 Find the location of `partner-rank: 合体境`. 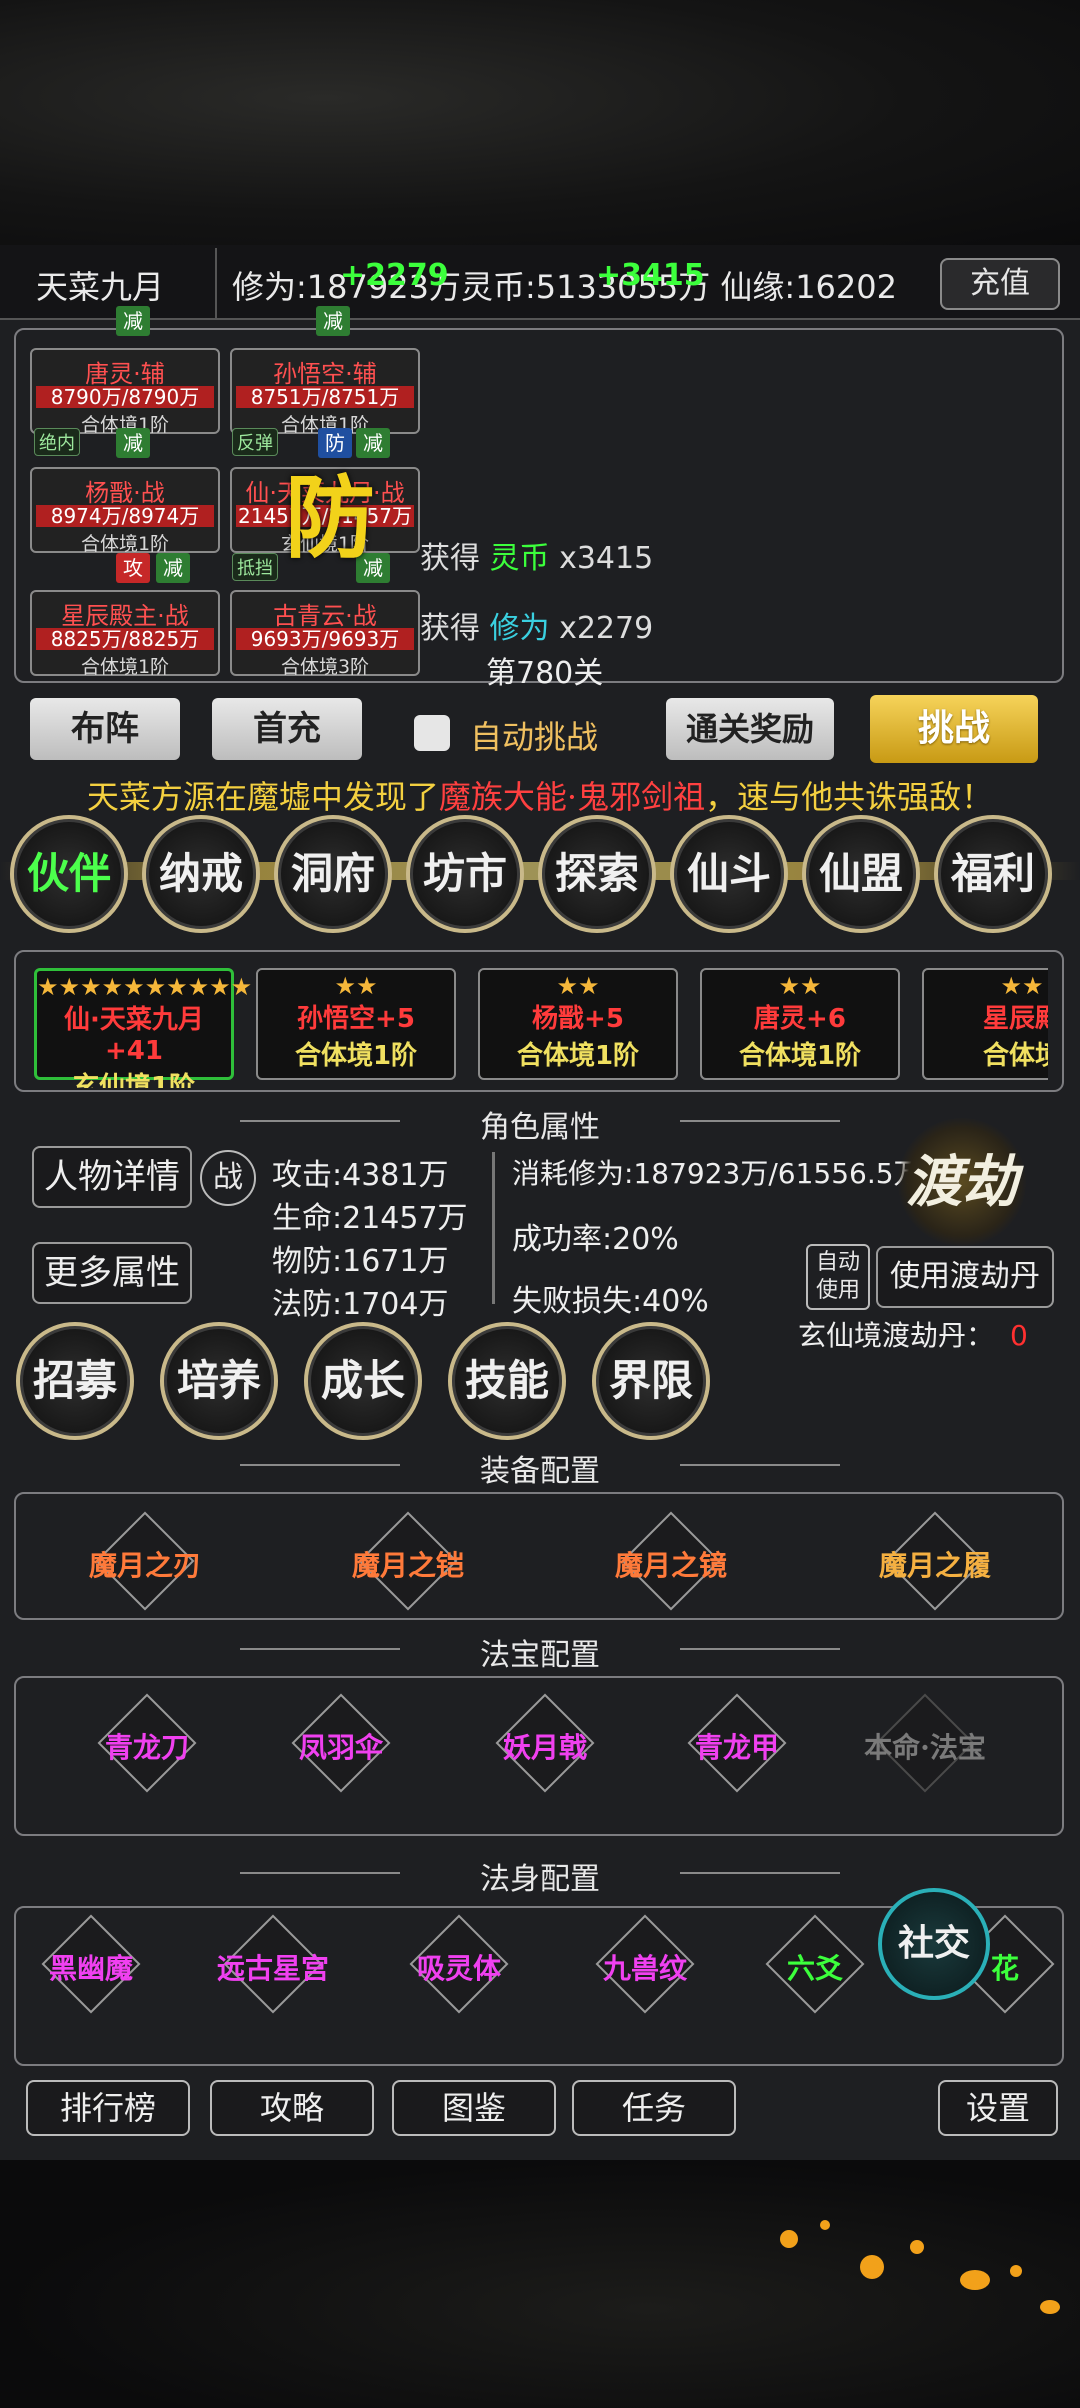

partner-rank: 合体境 is located at coordinates (1015, 1056).